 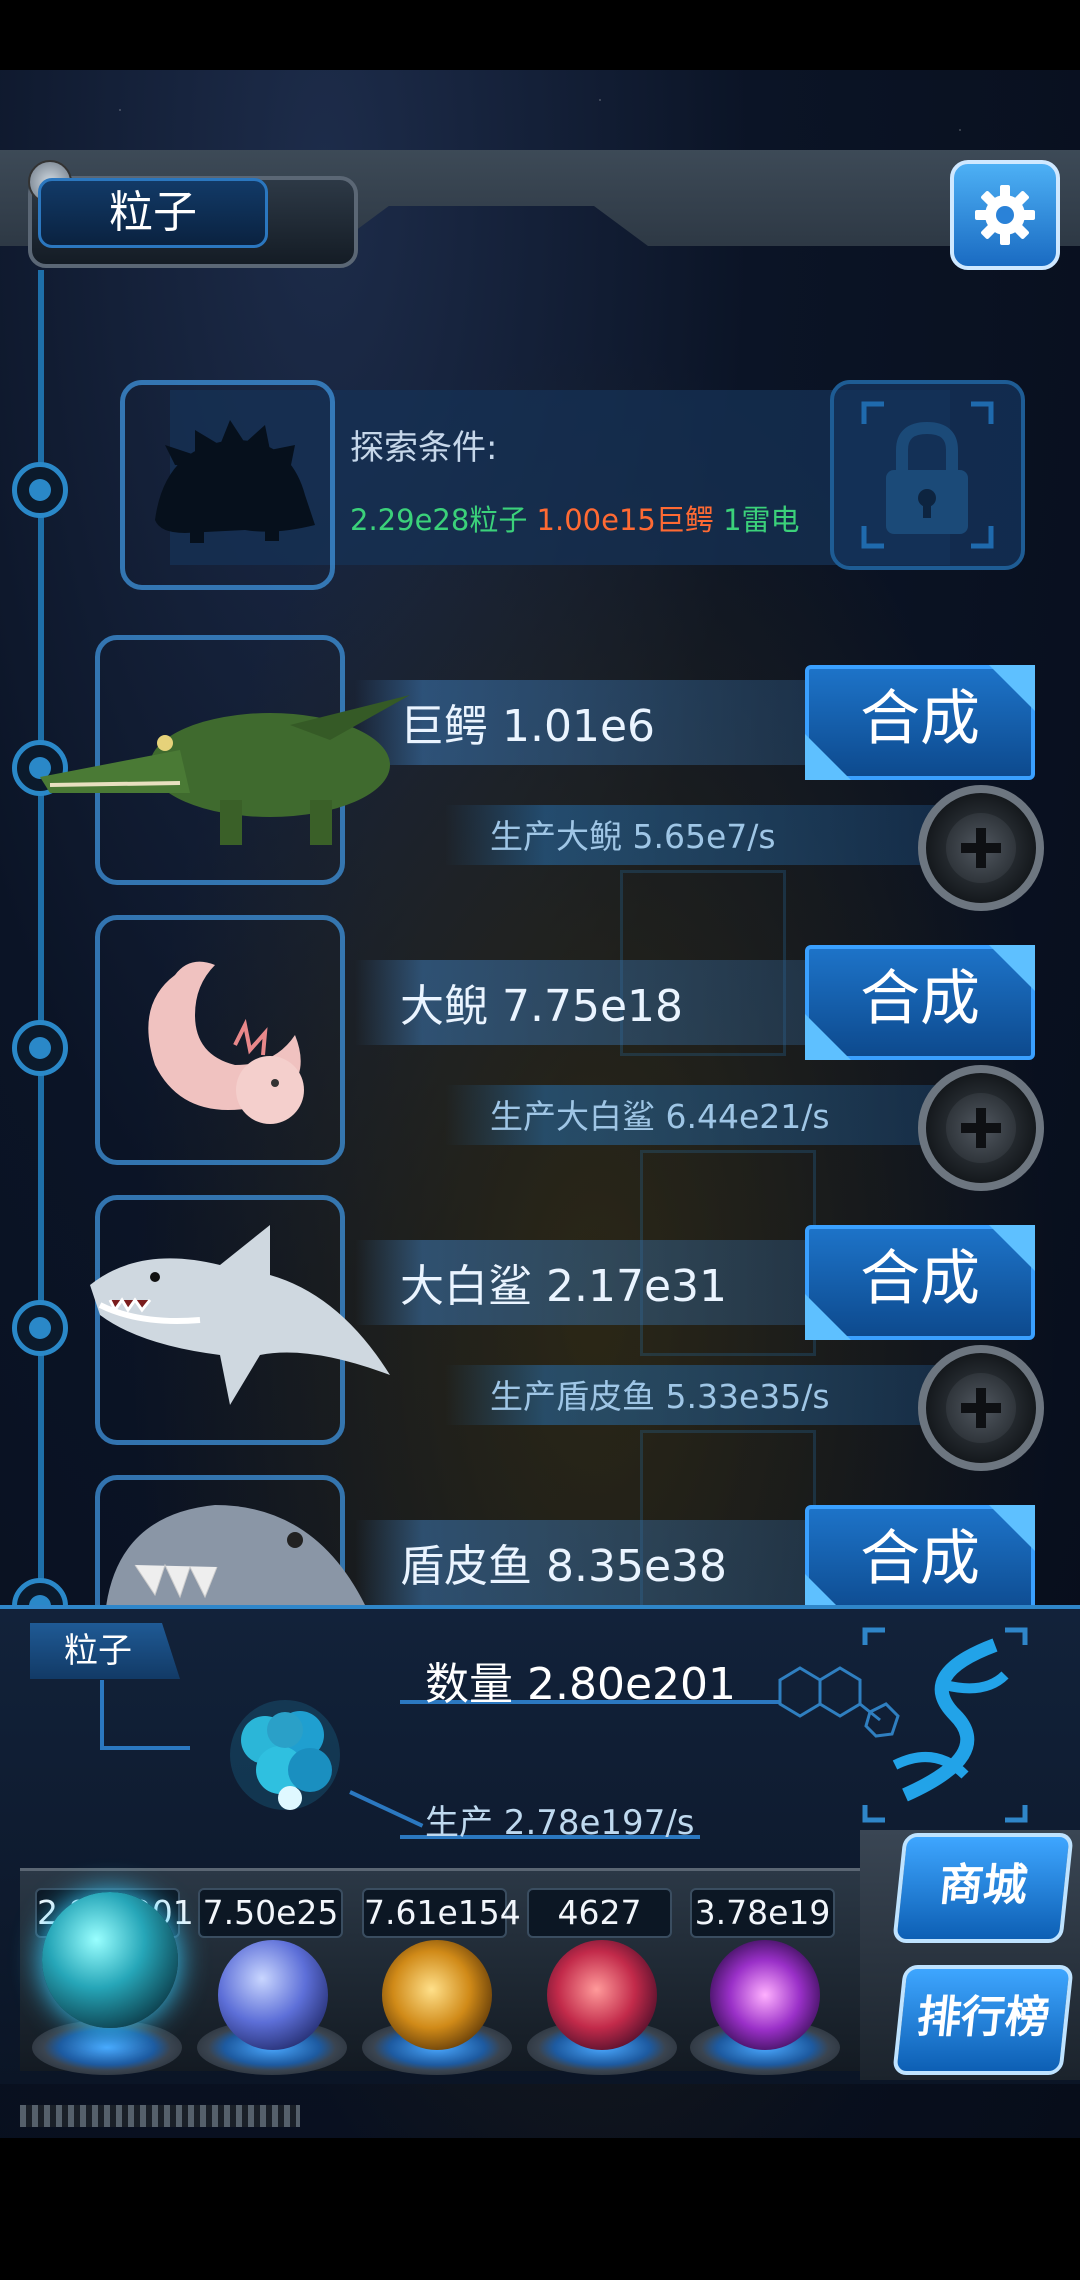 I want to click on ranking-button: 排行榜, so click(x=983, y=2020).